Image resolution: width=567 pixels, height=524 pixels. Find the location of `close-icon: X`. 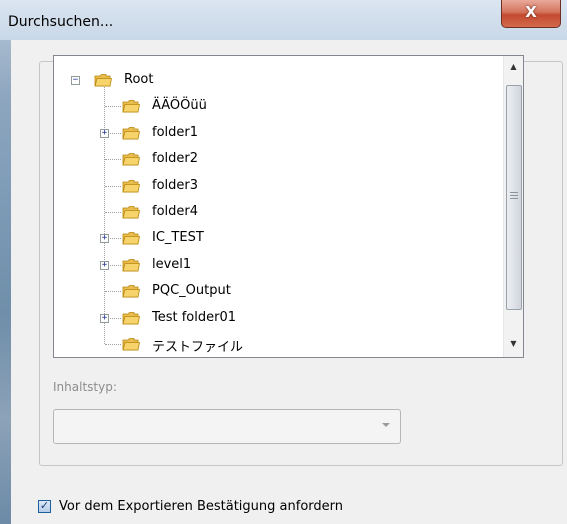

close-icon: X is located at coordinates (531, 12).